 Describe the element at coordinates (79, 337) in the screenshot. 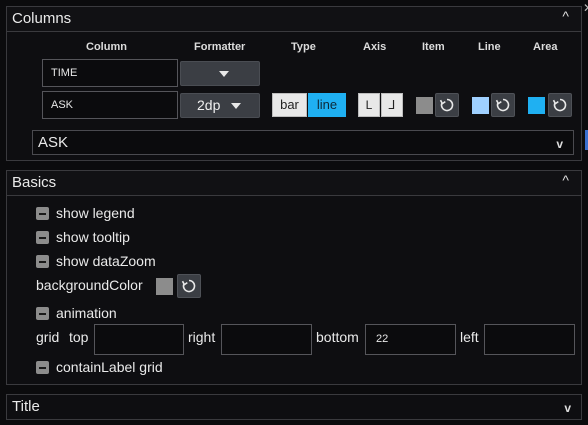

I see `grid-top-label: top` at that location.